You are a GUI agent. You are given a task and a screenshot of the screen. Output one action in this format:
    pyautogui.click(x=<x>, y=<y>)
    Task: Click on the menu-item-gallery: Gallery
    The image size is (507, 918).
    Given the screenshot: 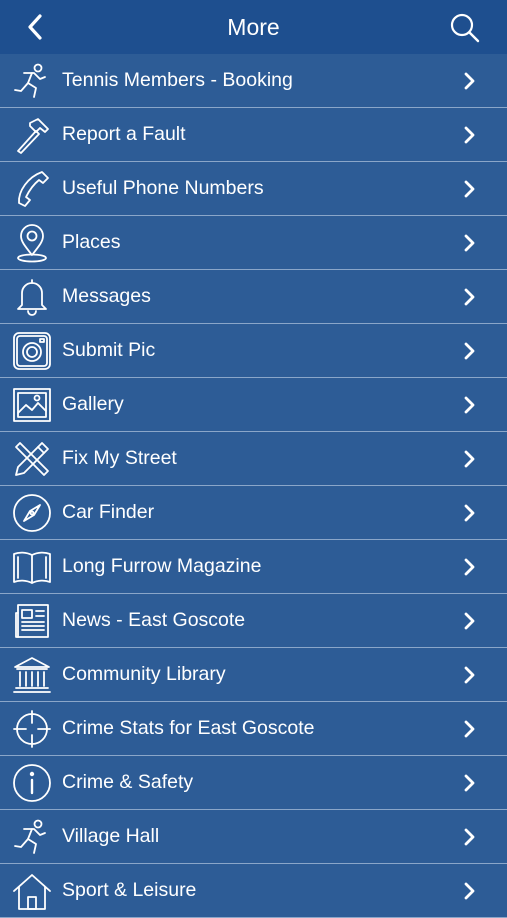 What is the action you would take?
    pyautogui.click(x=253, y=405)
    